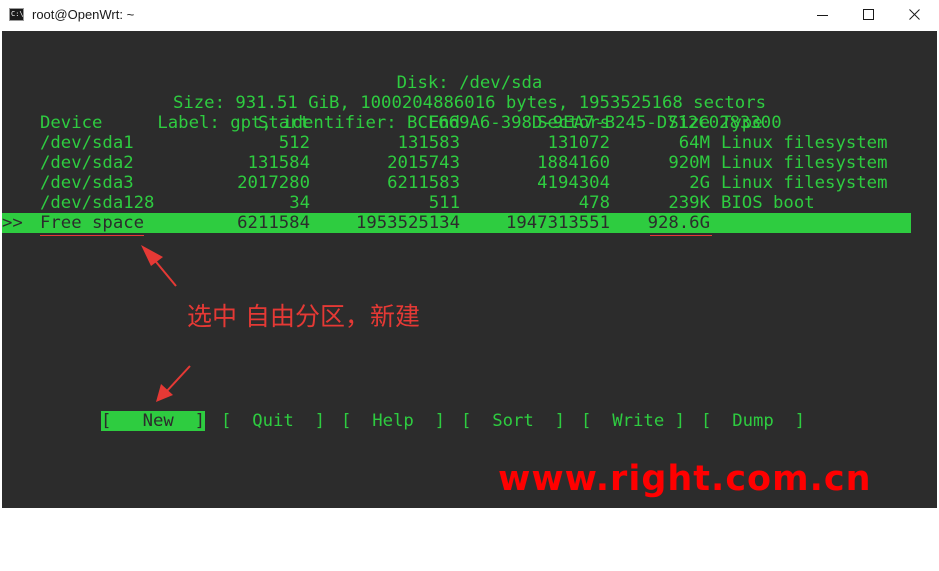  Describe the element at coordinates (166, 323) in the screenshot. I see `annotation-arrows` at that location.